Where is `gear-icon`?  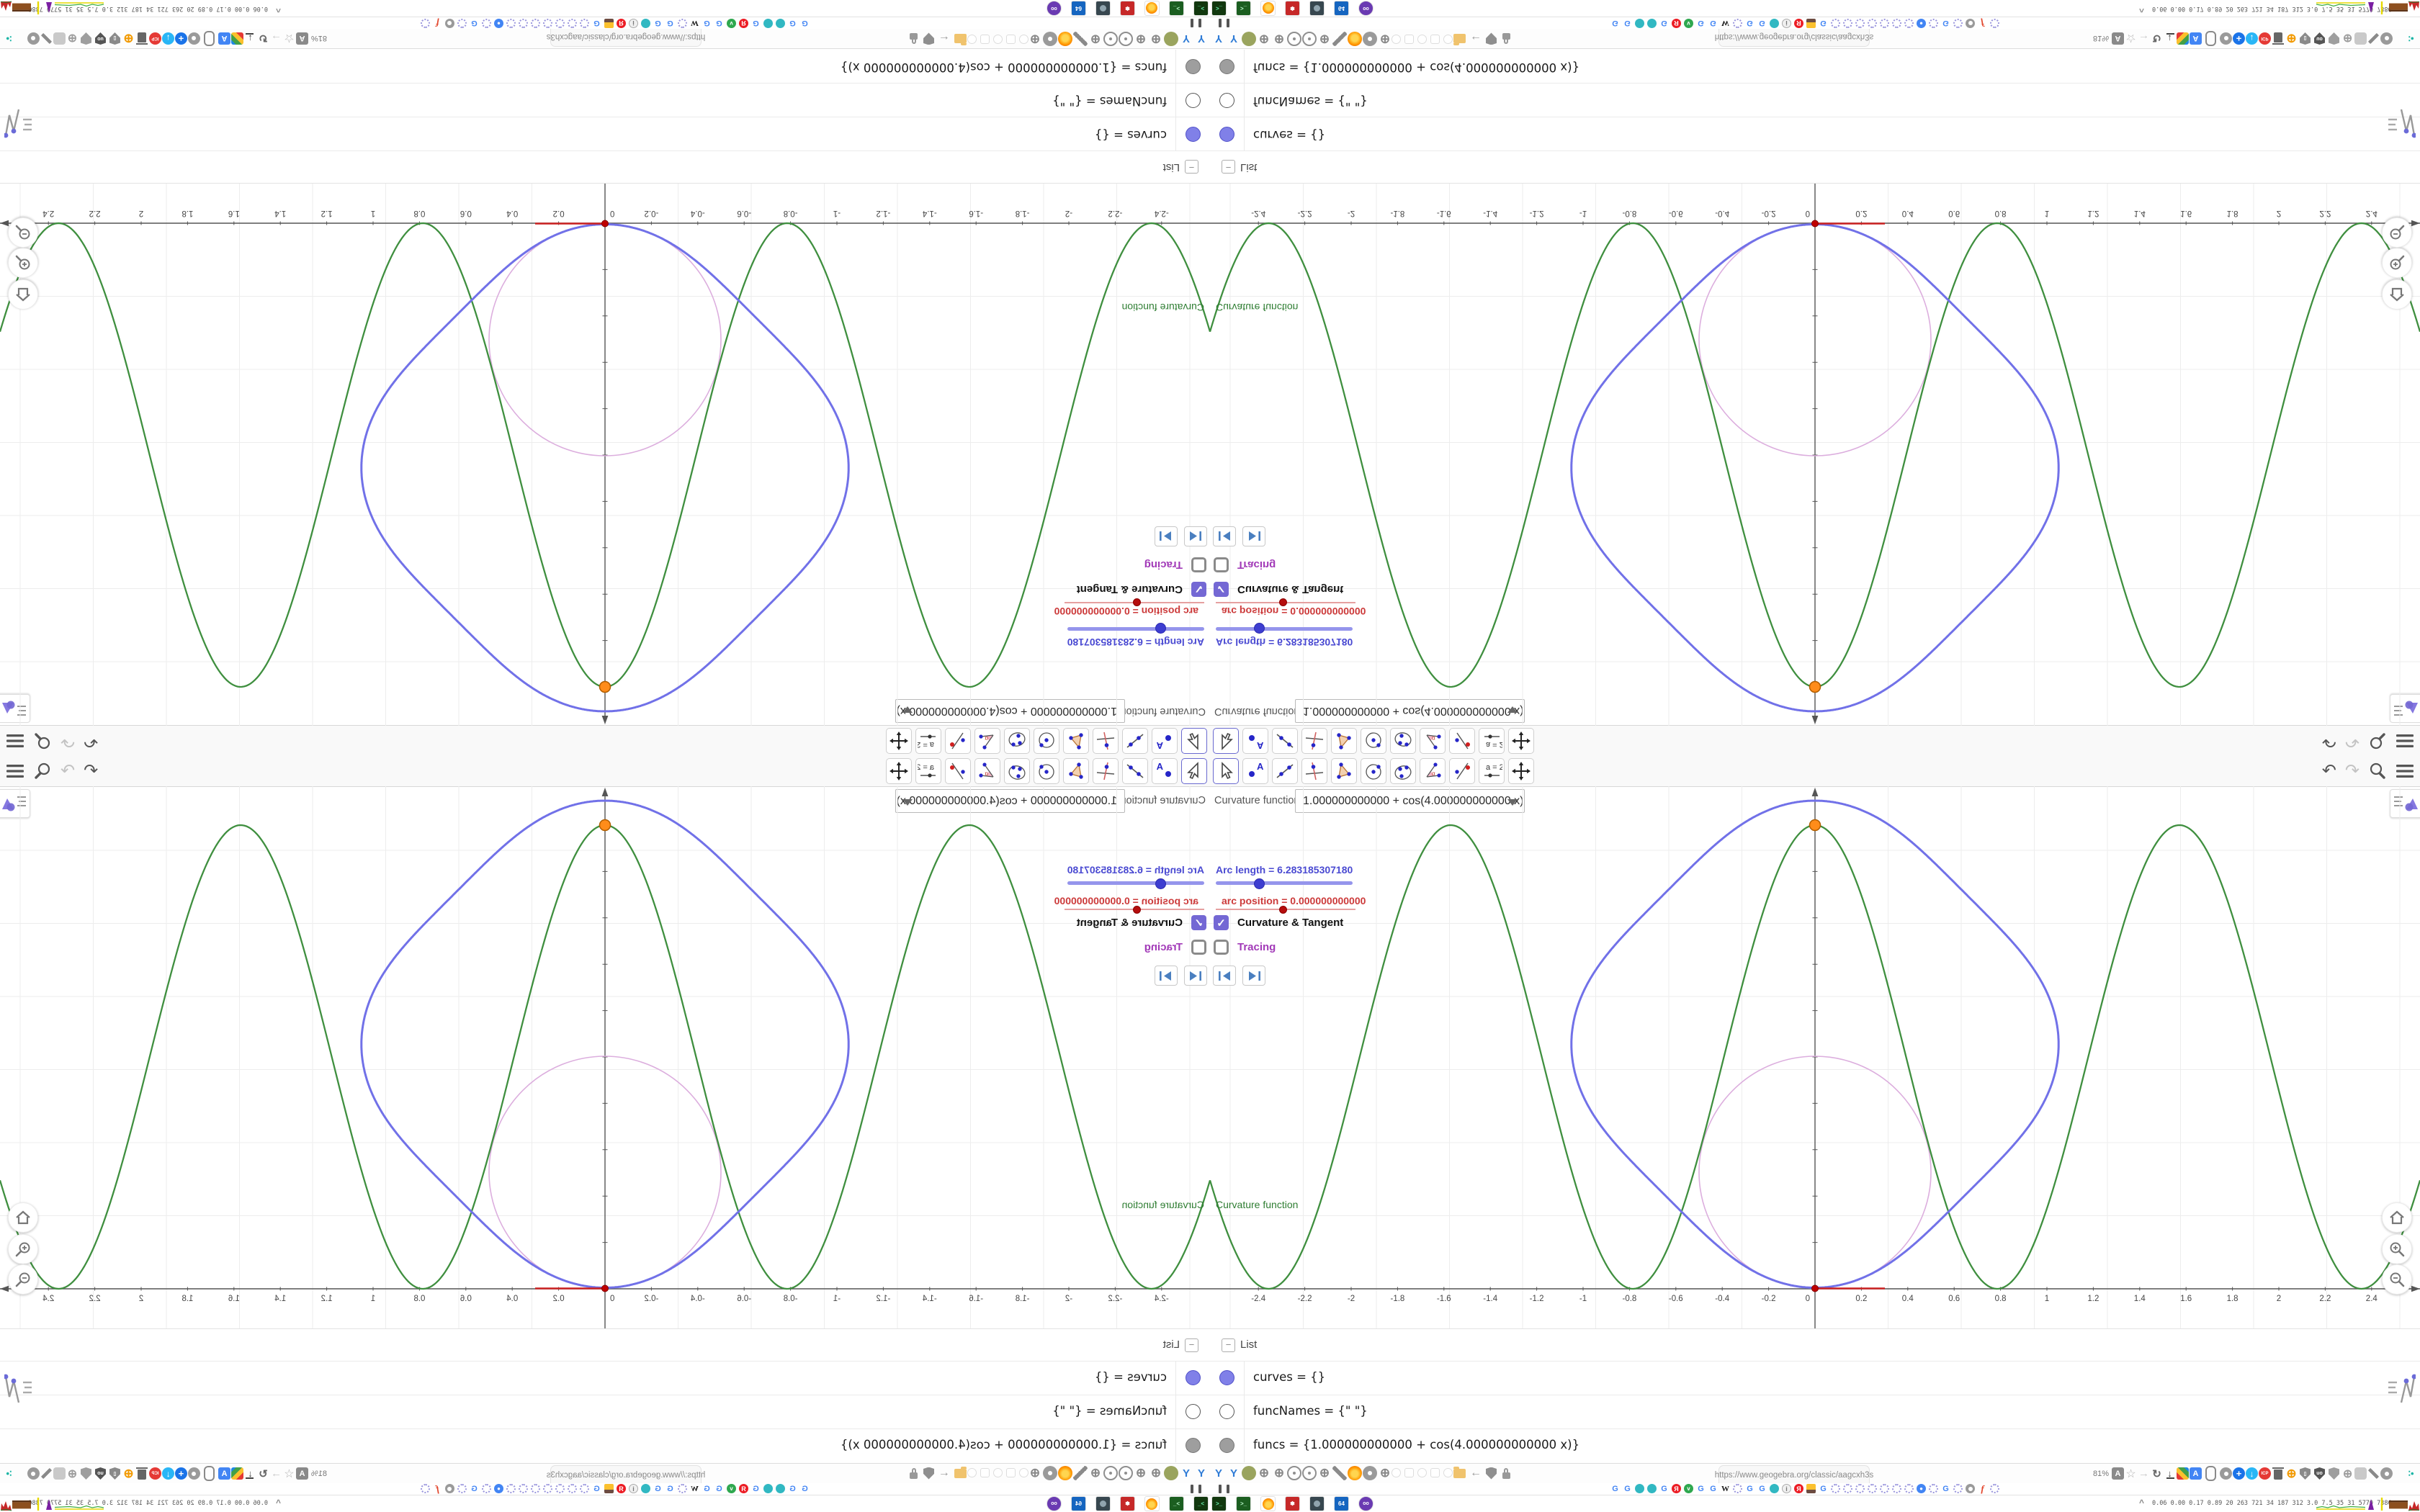
gear-icon is located at coordinates (33, 38).